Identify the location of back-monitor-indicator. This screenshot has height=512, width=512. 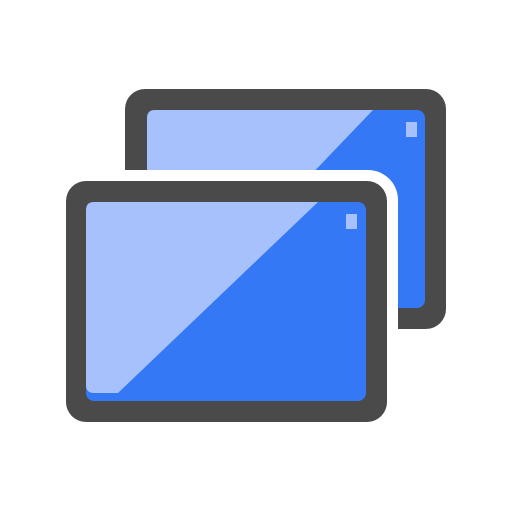
(411, 129).